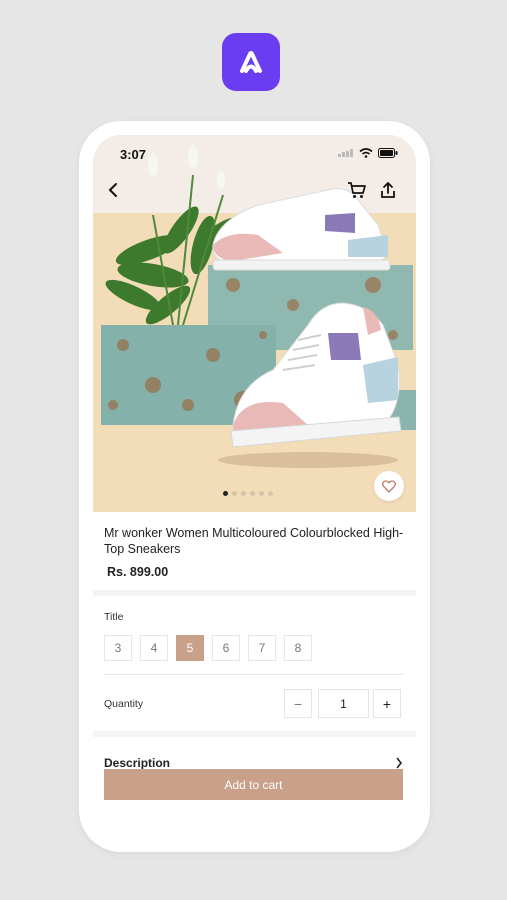 This screenshot has width=507, height=900. I want to click on signal-icon, so click(345, 153).